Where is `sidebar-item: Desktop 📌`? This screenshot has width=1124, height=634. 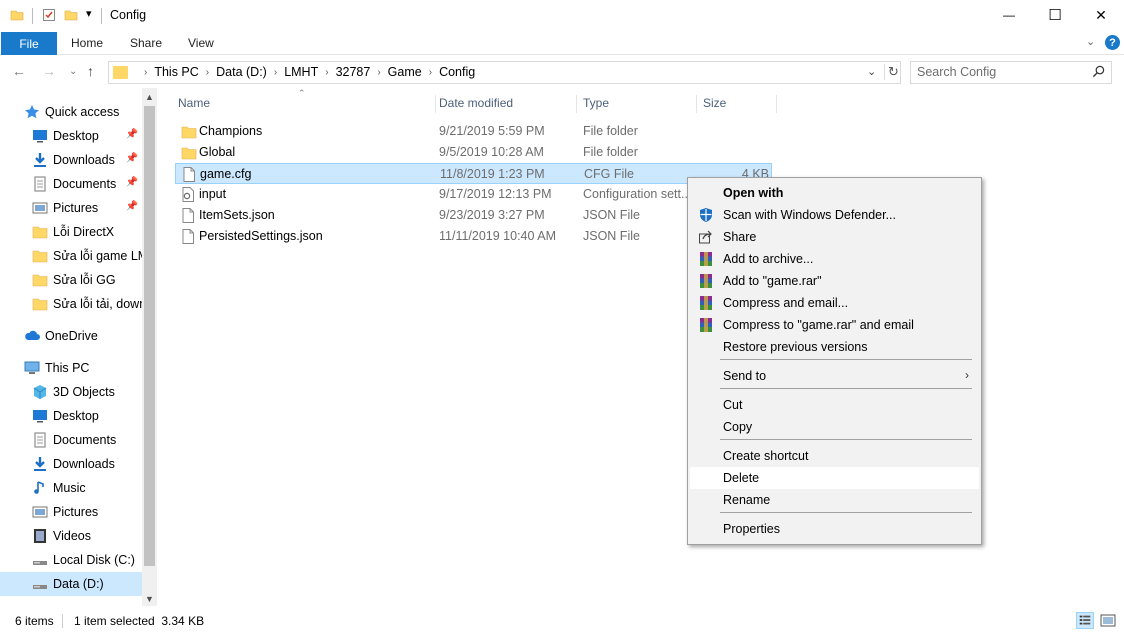
sidebar-item: Desktop 📌 is located at coordinates (71, 136).